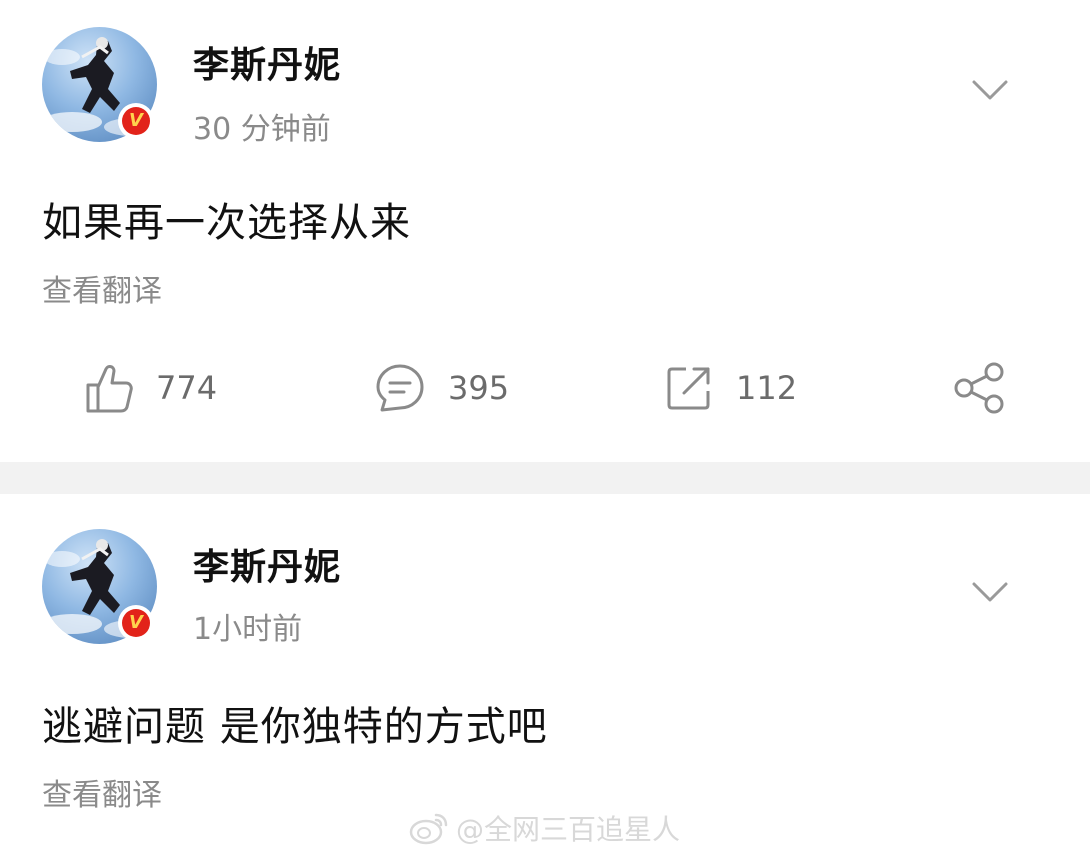 Image resolution: width=1090 pixels, height=851 pixels. I want to click on comment-button: 395, so click(441, 388).